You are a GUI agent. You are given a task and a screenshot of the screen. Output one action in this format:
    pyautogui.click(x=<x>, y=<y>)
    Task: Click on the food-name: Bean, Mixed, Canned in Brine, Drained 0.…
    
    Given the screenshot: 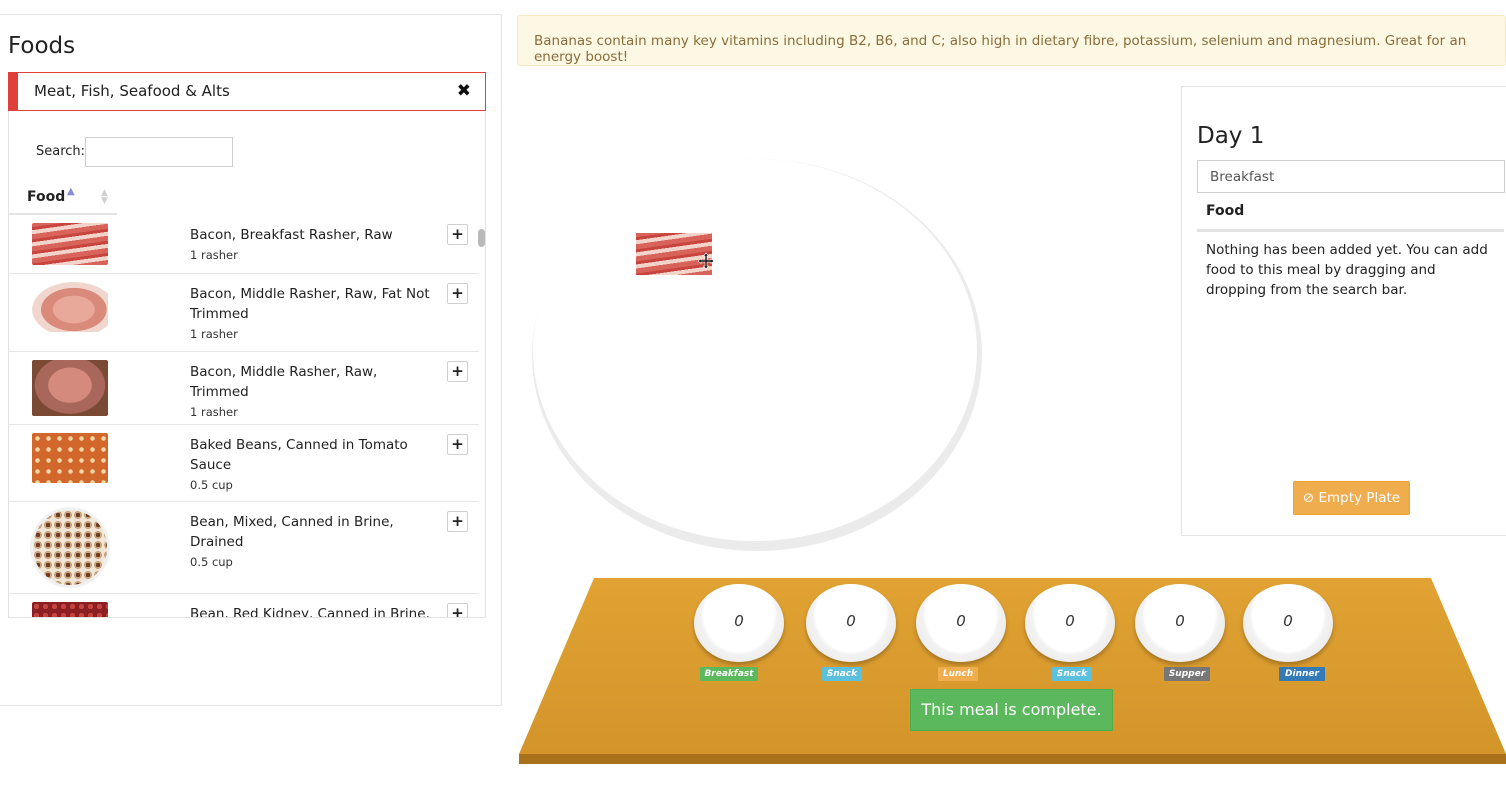 What is the action you would take?
    pyautogui.click(x=313, y=541)
    